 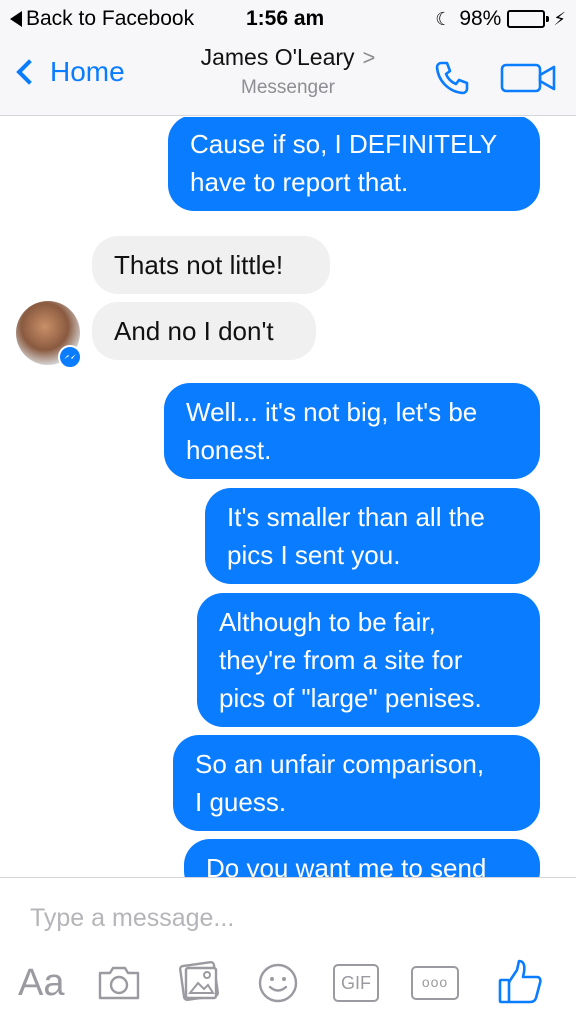 I want to click on nav-bar: Home James O'Leary > Messenger, so click(x=288, y=77).